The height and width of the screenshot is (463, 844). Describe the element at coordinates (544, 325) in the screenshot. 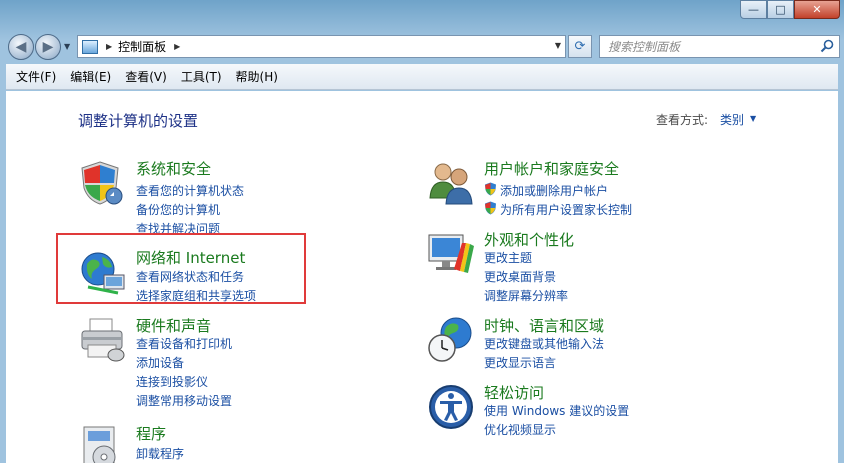

I see `category-title: 时钟、语言和区域` at that location.